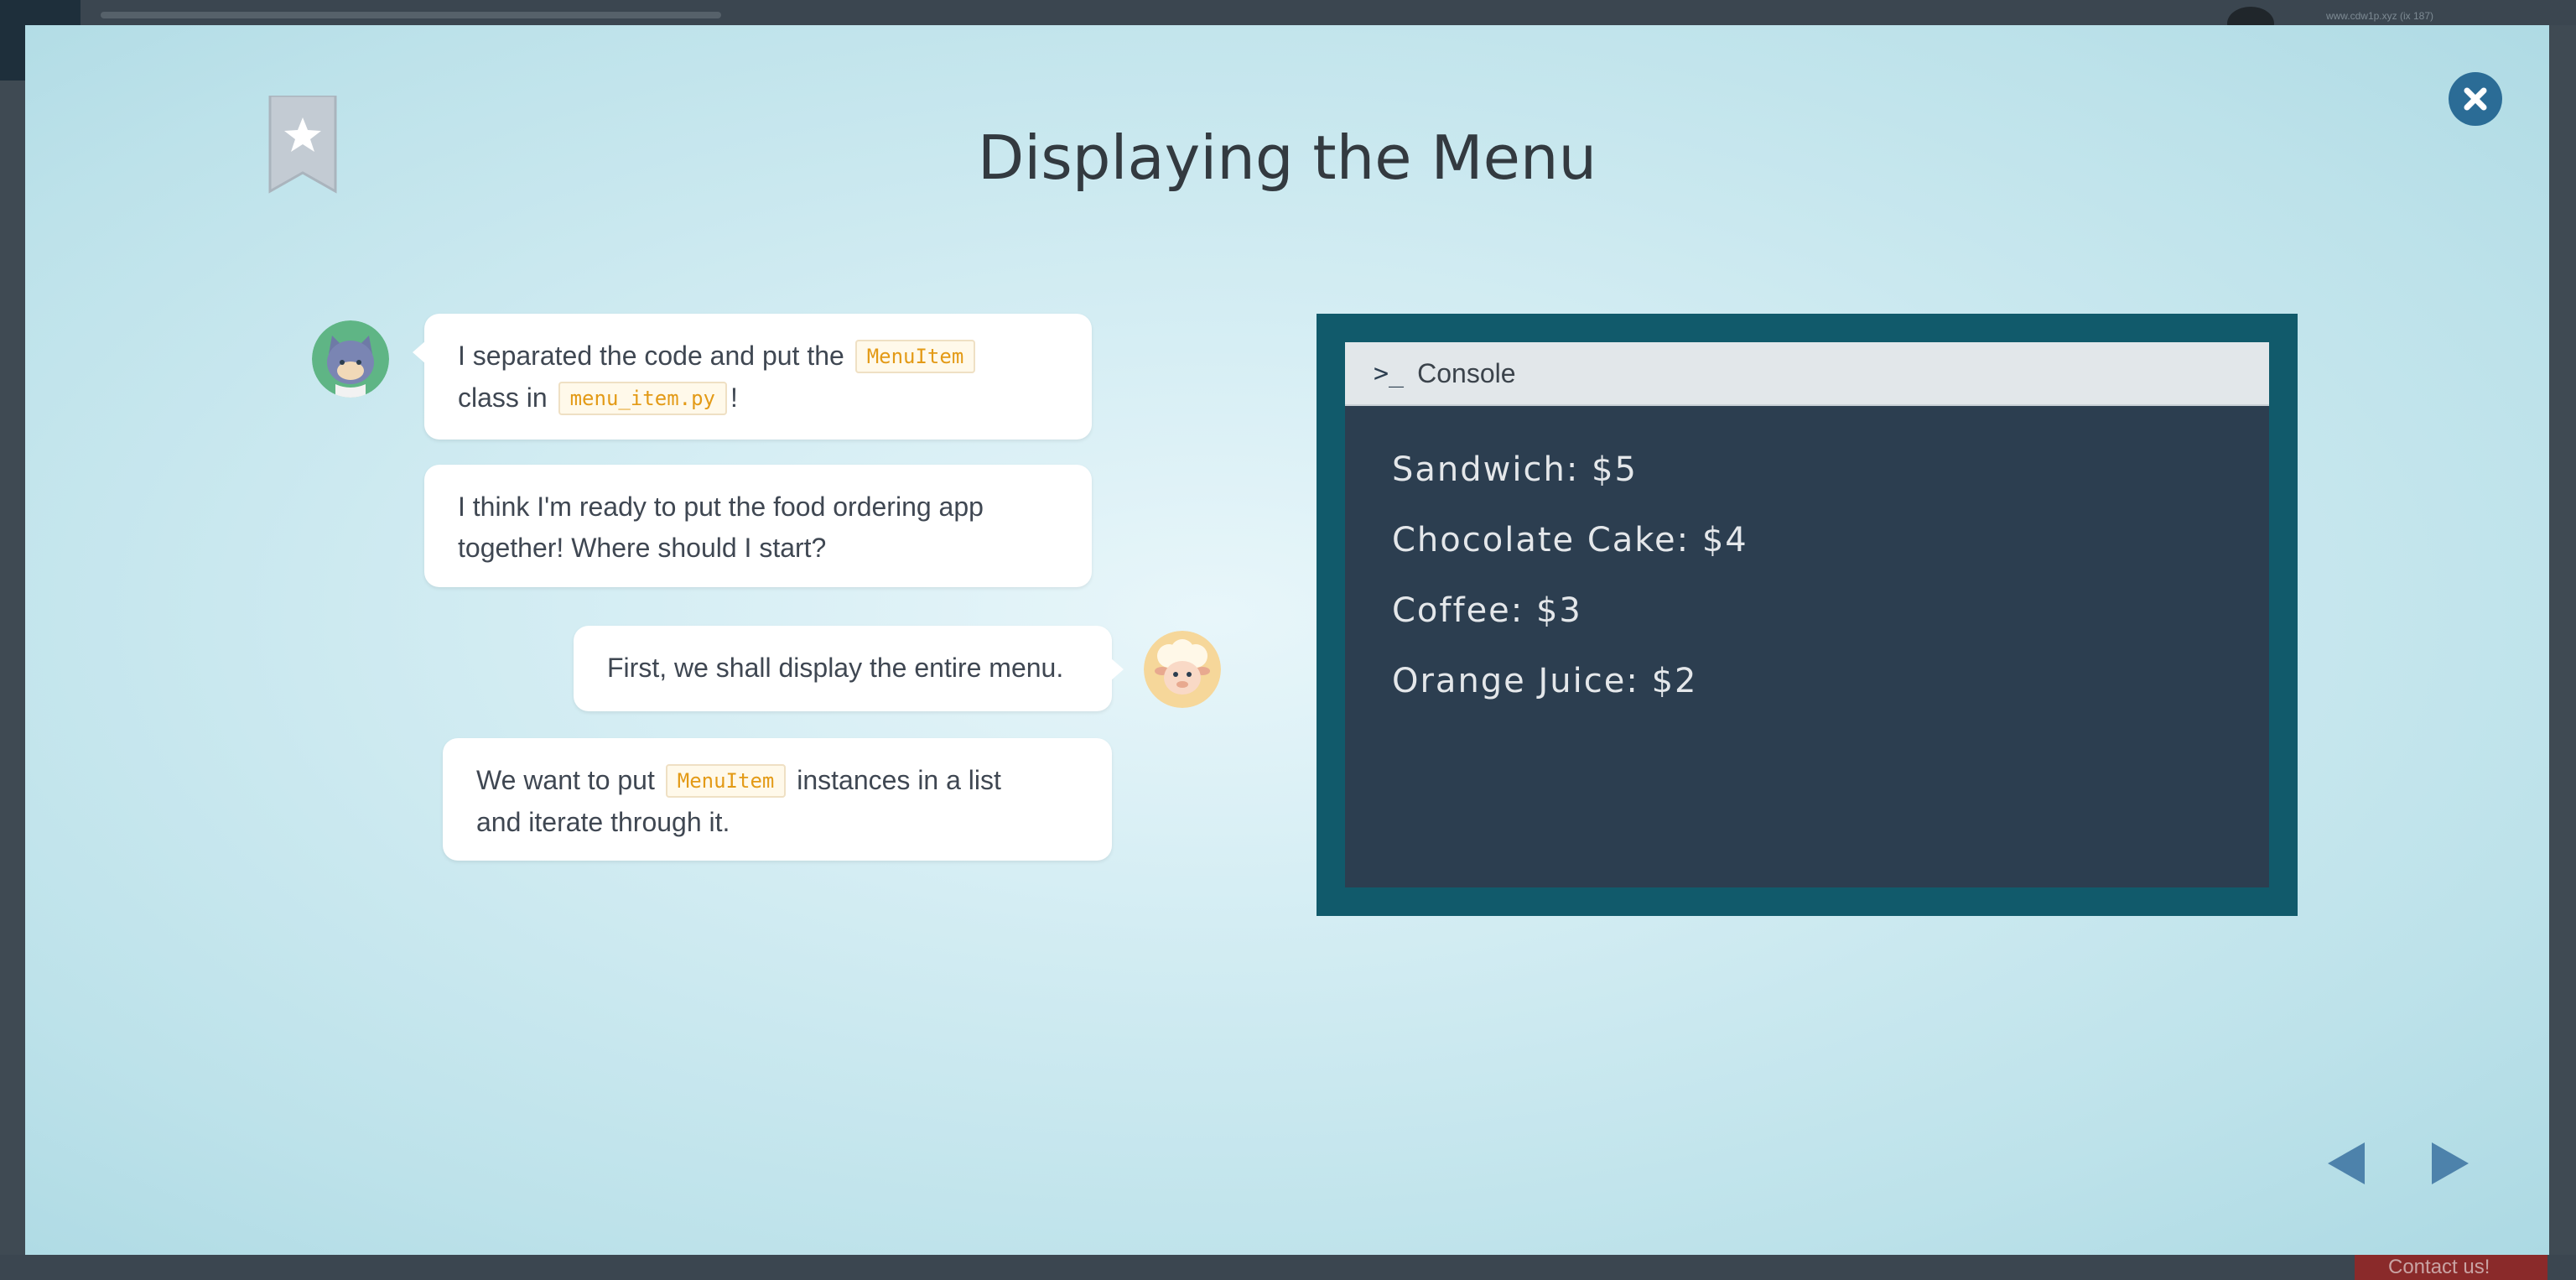  Describe the element at coordinates (895, 780) in the screenshot. I see `message-text: instances in a list` at that location.